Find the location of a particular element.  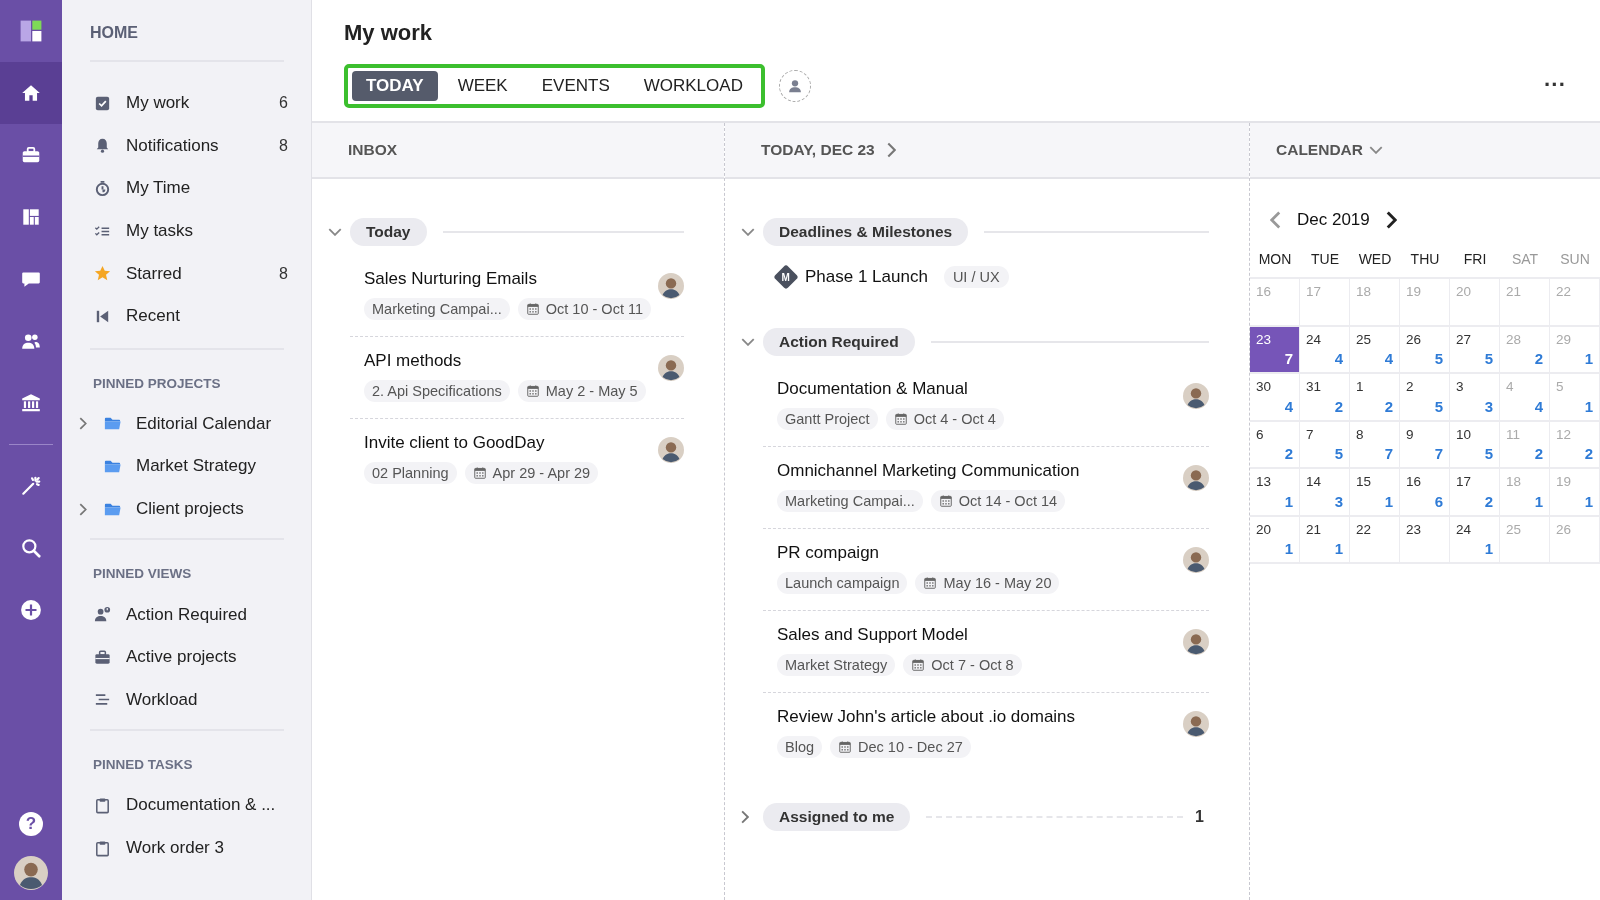

more-button: ··· is located at coordinates (1555, 85).